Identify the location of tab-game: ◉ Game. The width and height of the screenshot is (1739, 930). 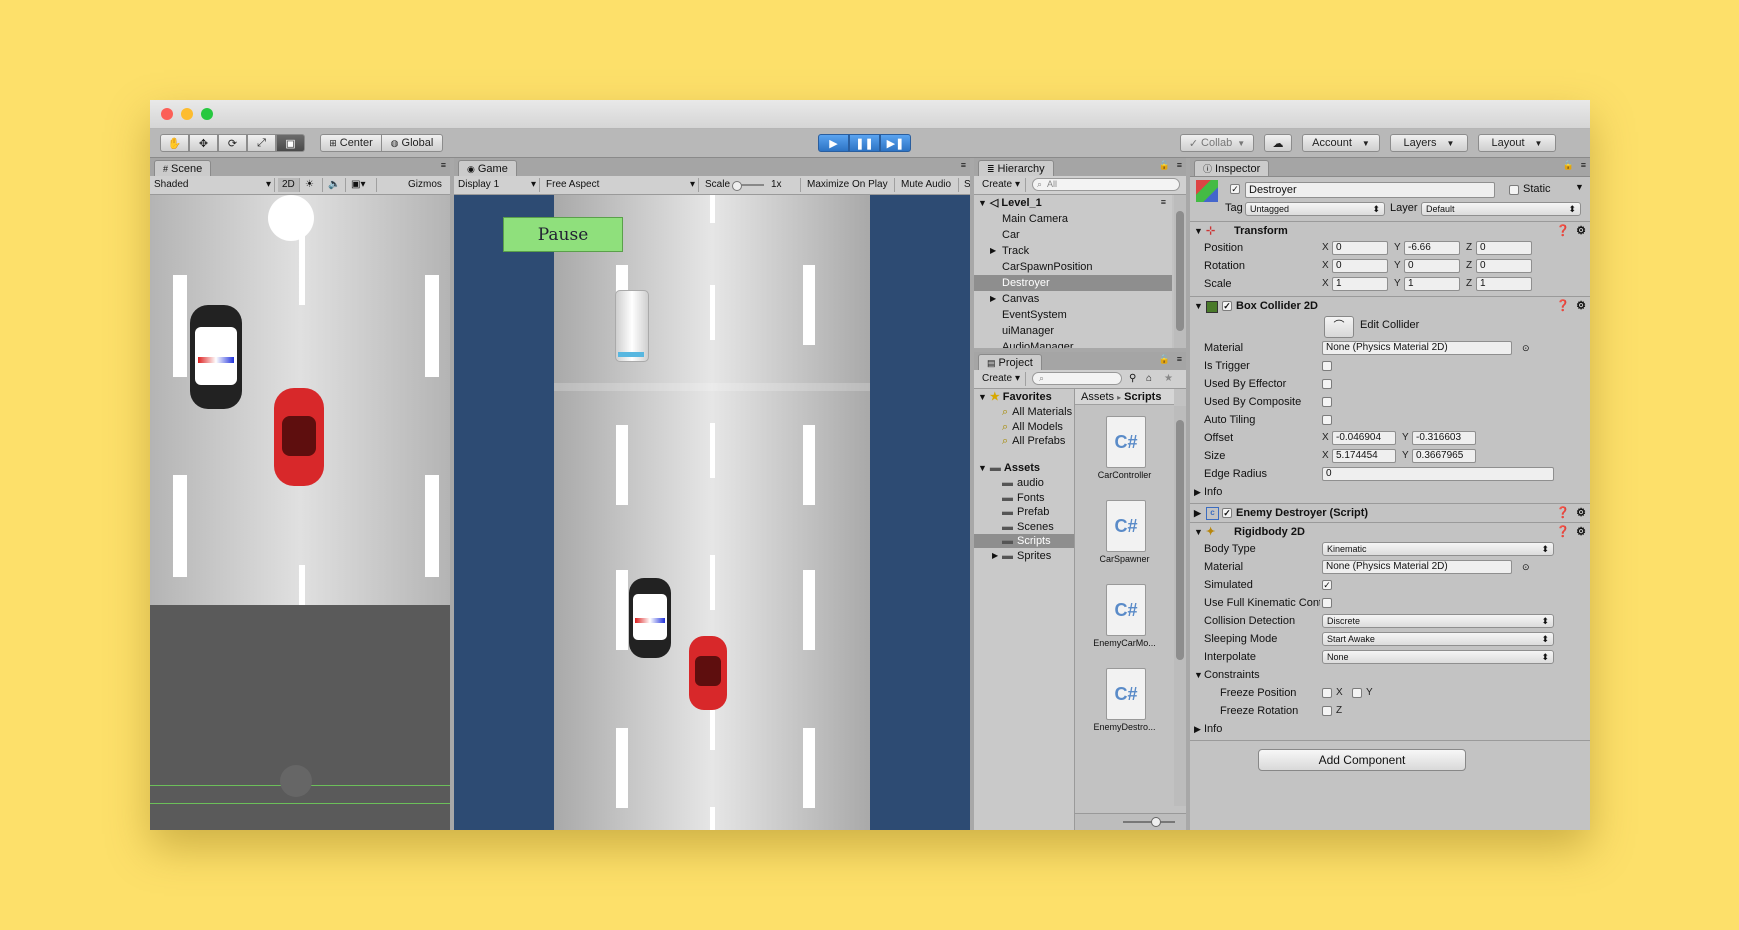
(487, 168).